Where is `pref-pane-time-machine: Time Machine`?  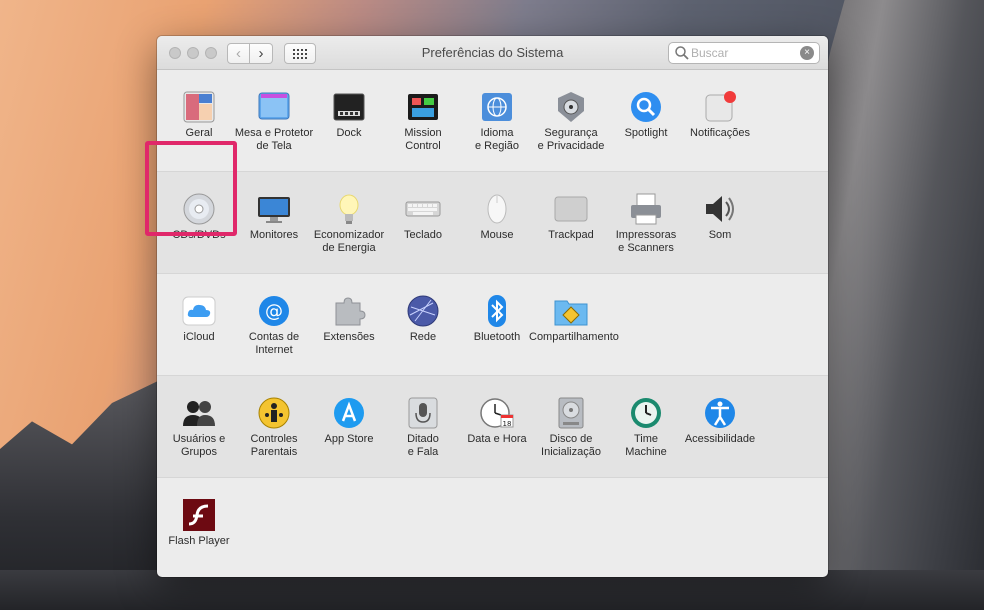 pref-pane-time-machine: Time Machine is located at coordinates (646, 427).